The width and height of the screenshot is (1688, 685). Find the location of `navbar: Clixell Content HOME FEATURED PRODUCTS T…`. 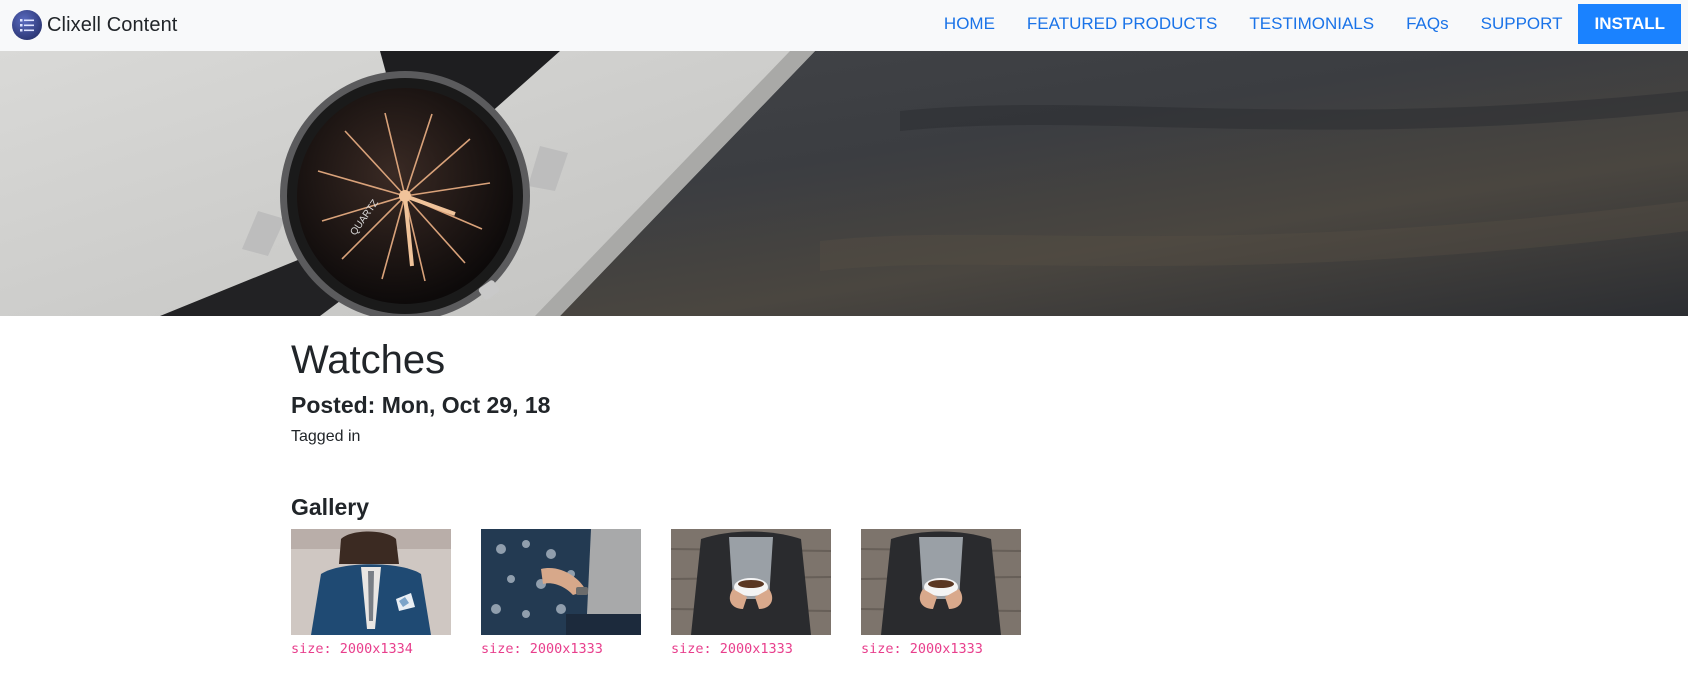

navbar: Clixell Content HOME FEATURED PRODUCTS T… is located at coordinates (844, 25).